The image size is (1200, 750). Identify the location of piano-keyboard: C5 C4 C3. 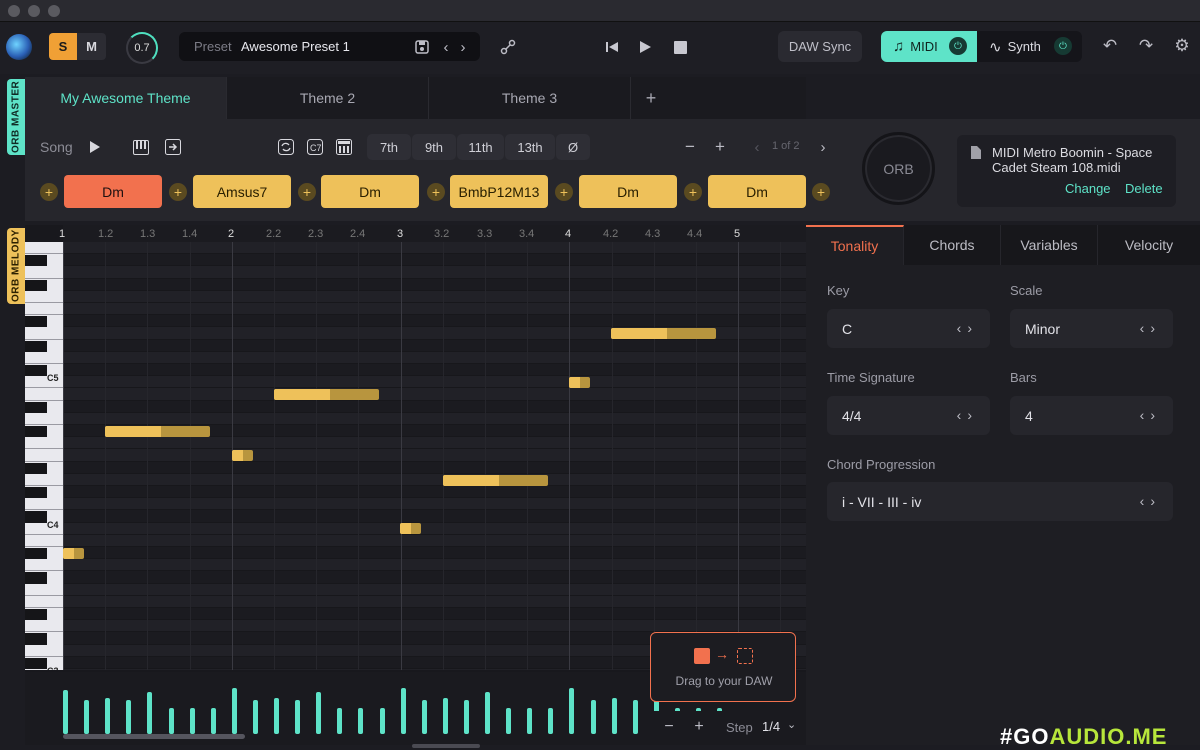
(44, 456).